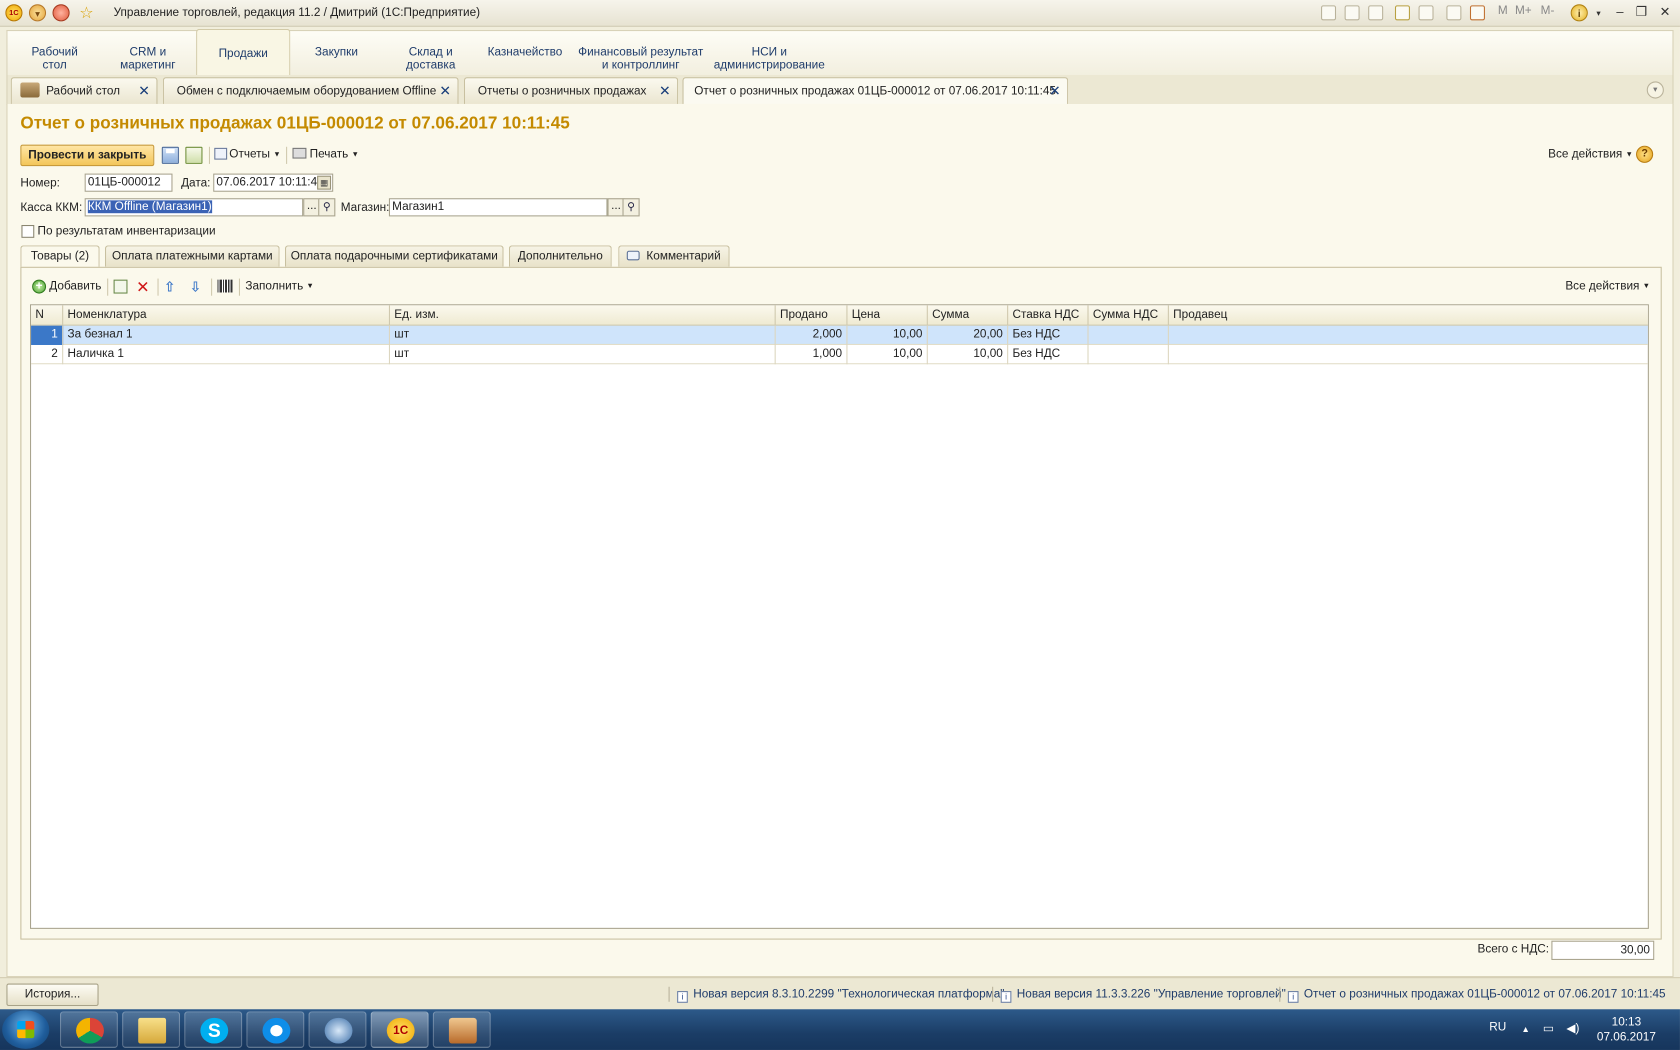  What do you see at coordinates (327, 207) in the screenshot?
I see `register-search-icon: ⚲` at bounding box center [327, 207].